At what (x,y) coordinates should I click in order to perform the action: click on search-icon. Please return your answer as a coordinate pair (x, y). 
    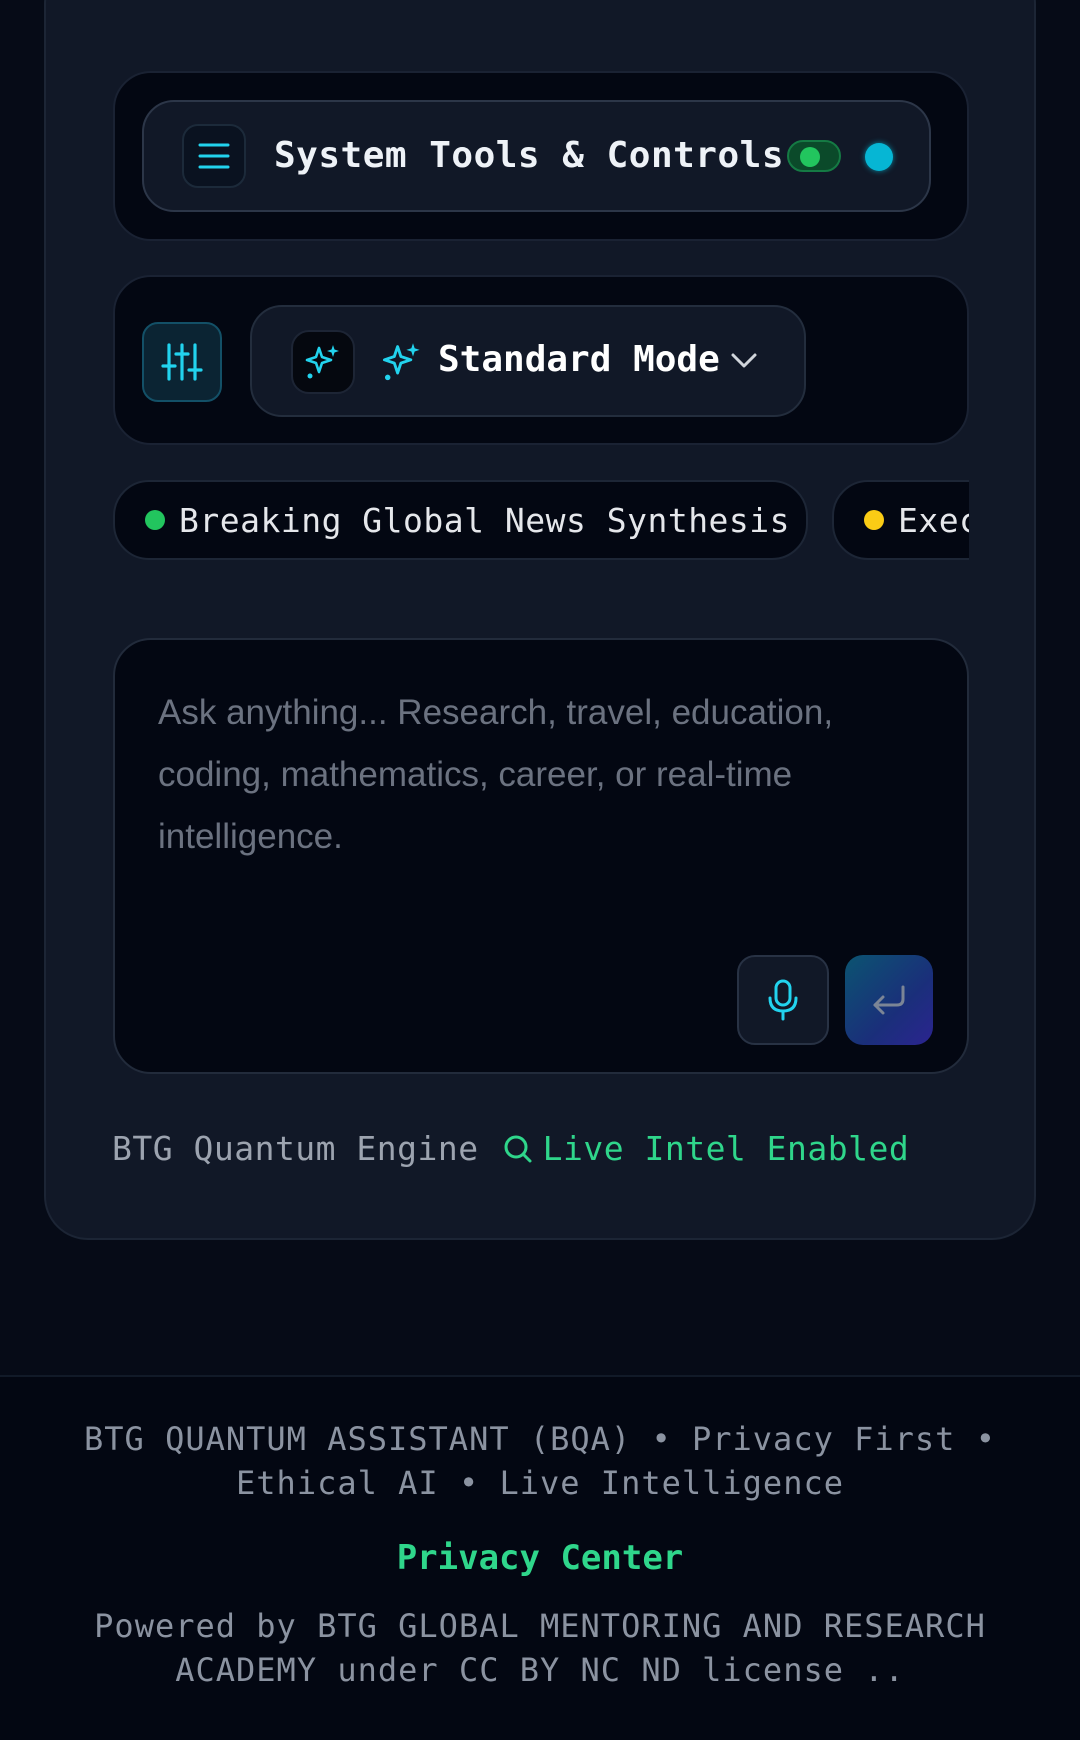
    Looking at the image, I should click on (518, 1149).